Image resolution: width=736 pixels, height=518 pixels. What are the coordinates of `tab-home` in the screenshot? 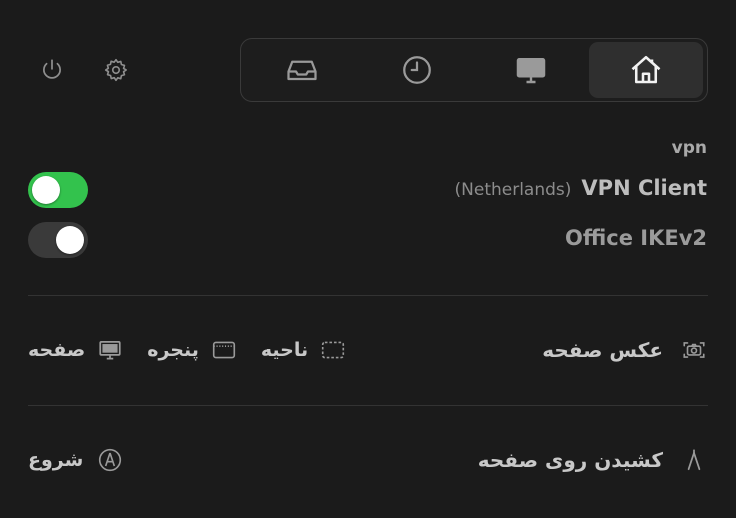 It's located at (645, 70).